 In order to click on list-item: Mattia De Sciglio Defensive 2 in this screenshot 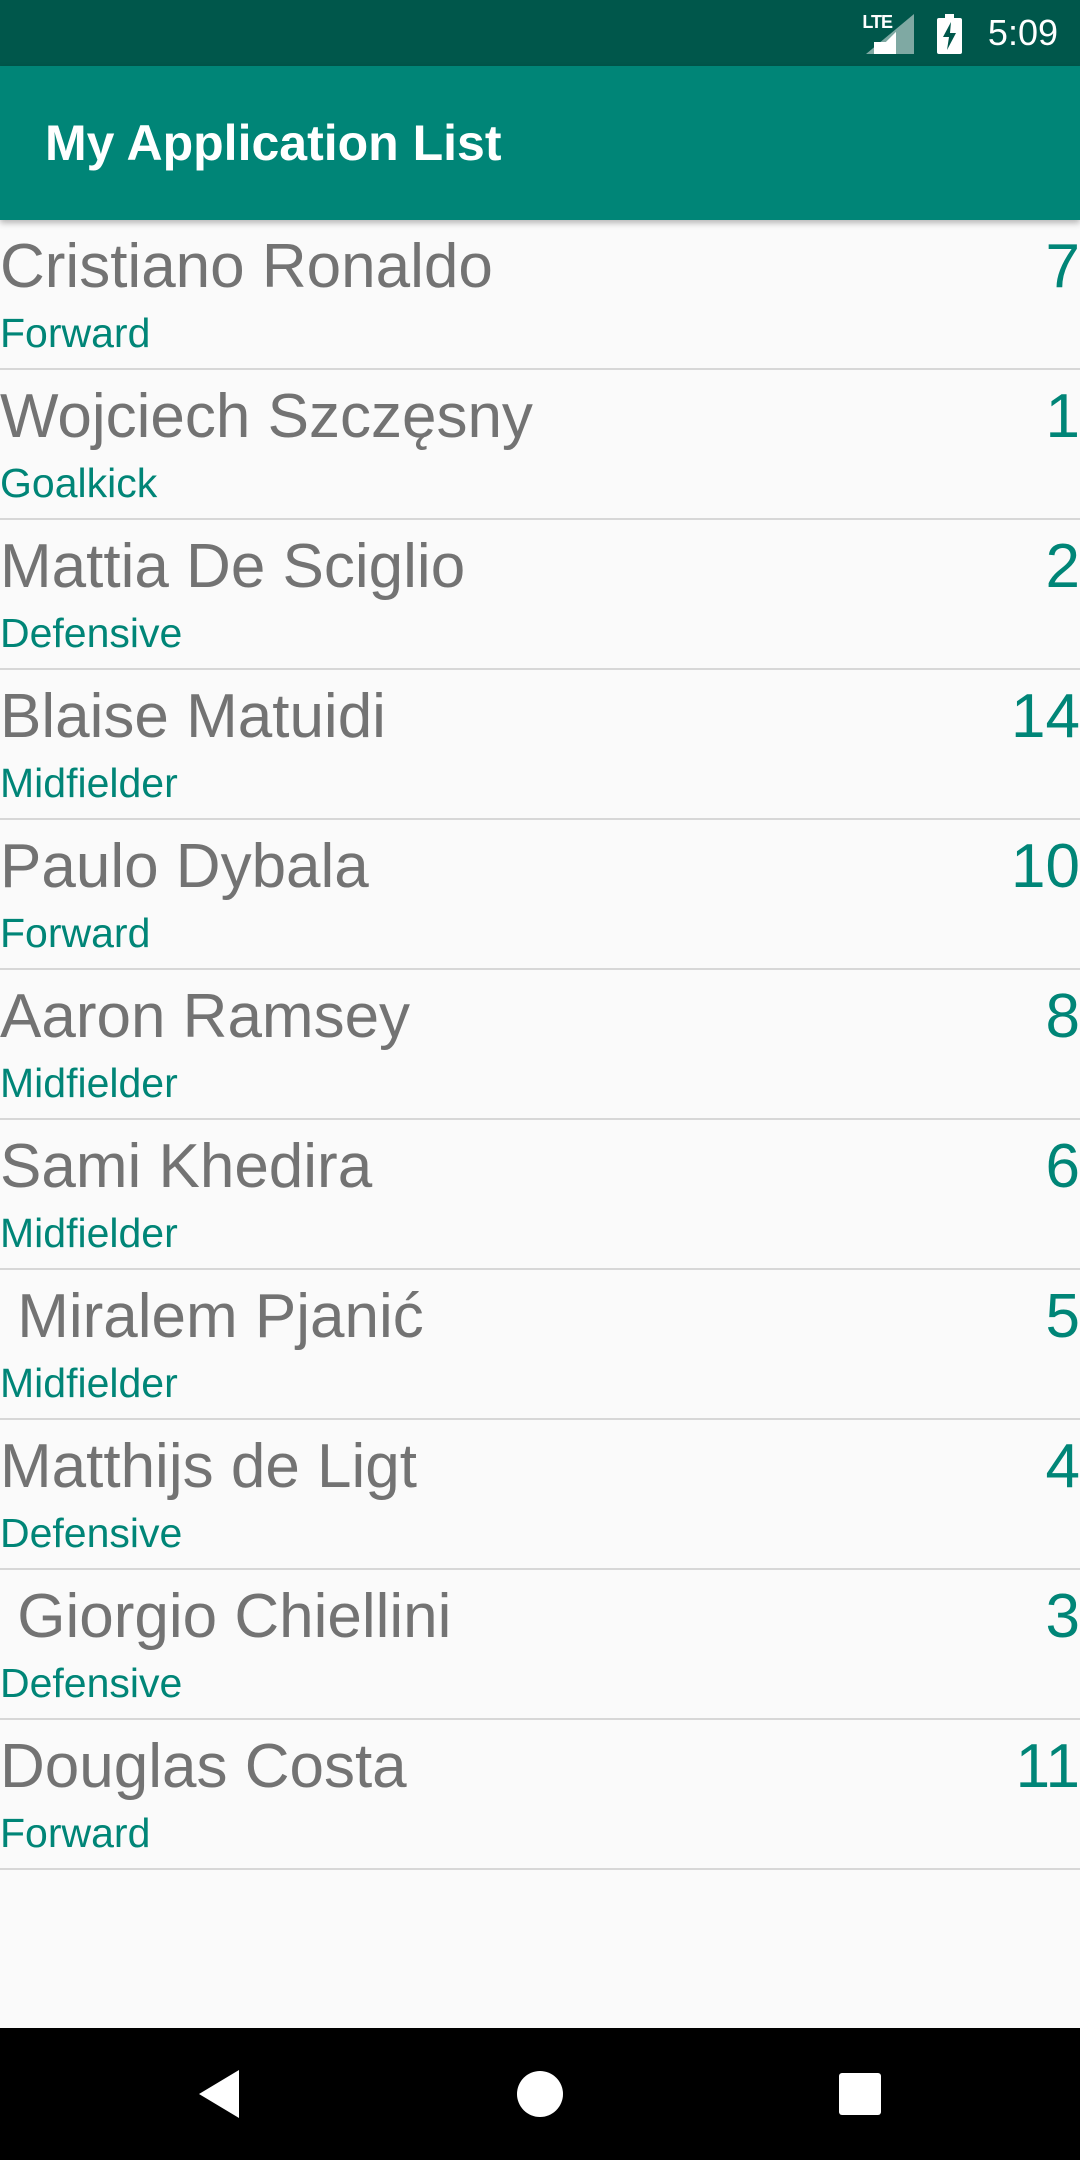, I will do `click(540, 595)`.